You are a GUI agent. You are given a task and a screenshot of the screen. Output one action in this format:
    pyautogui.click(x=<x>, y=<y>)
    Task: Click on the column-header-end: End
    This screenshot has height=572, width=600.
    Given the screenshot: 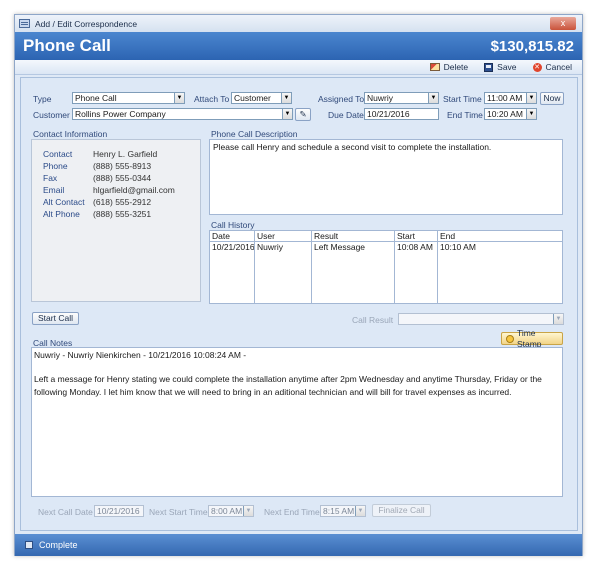 What is the action you would take?
    pyautogui.click(x=500, y=236)
    